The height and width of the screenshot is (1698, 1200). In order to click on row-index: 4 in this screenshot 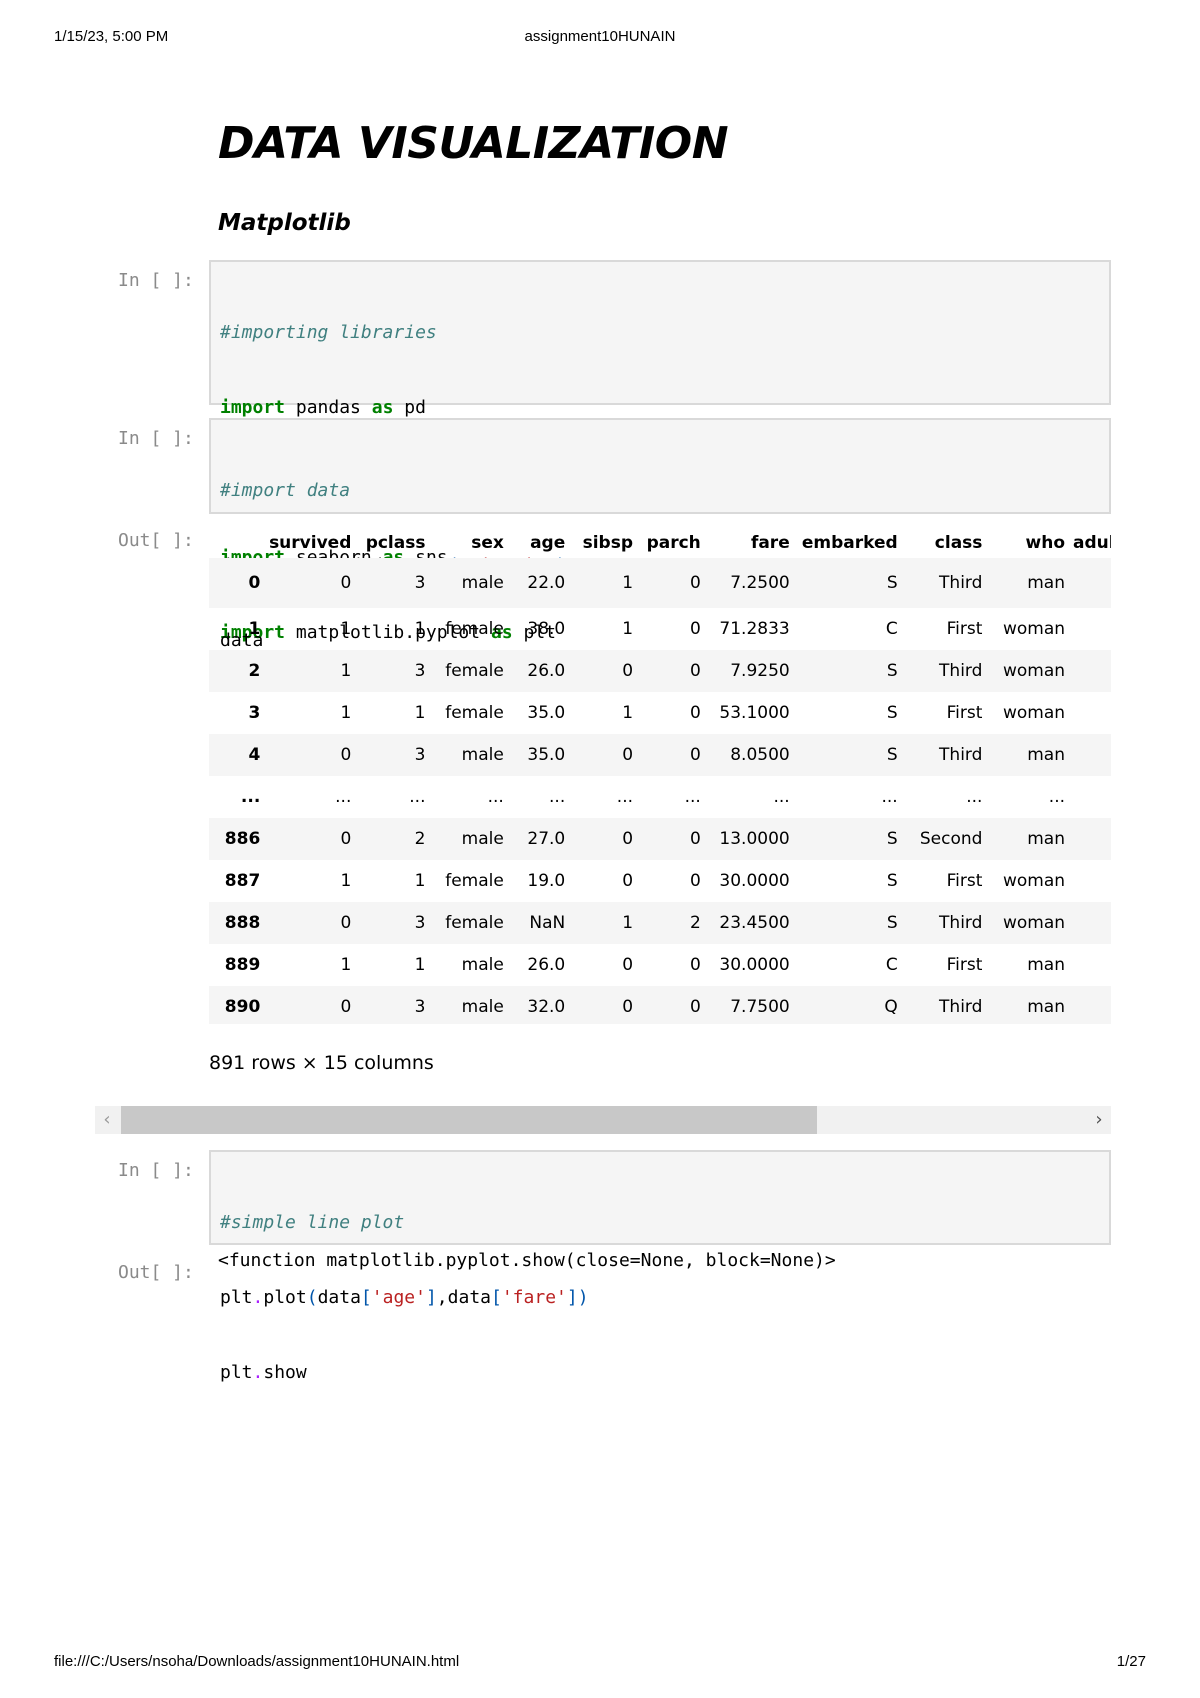, I will do `click(254, 755)`.